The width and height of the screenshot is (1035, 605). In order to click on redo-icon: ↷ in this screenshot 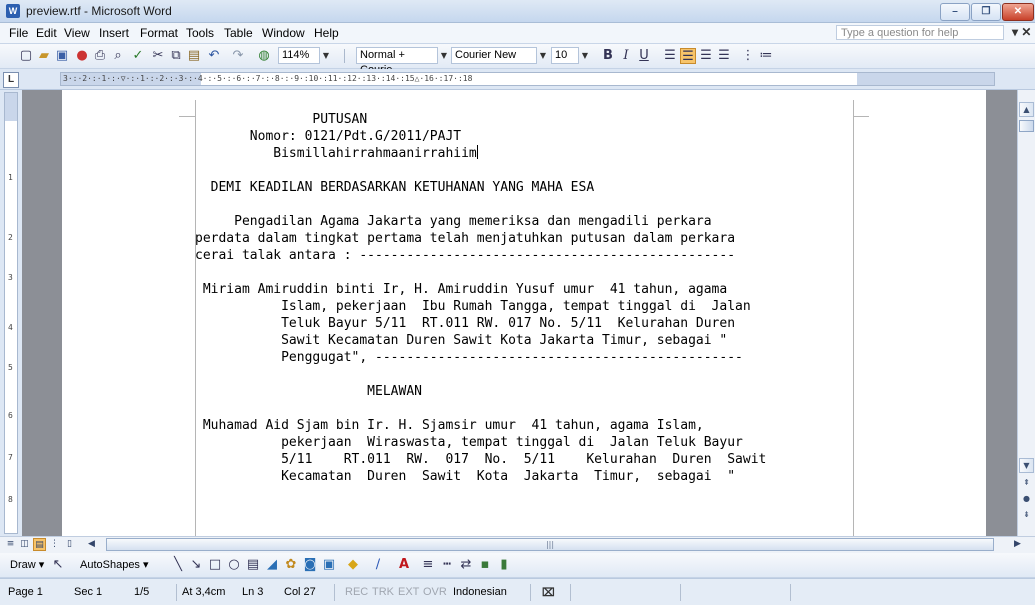, I will do `click(238, 56)`.